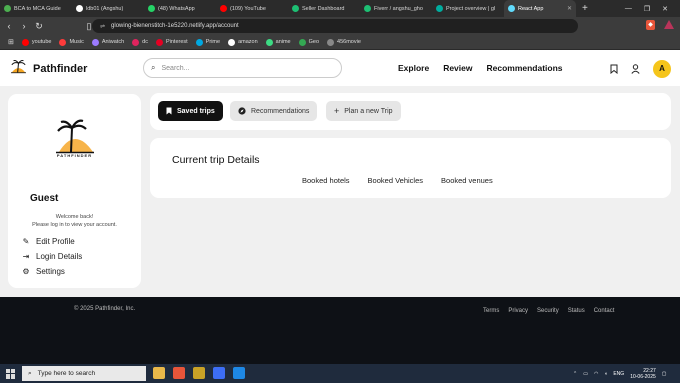 This screenshot has height=383, width=680. I want to click on plan-new-trip-button: + Plan a new Trip, so click(363, 111).